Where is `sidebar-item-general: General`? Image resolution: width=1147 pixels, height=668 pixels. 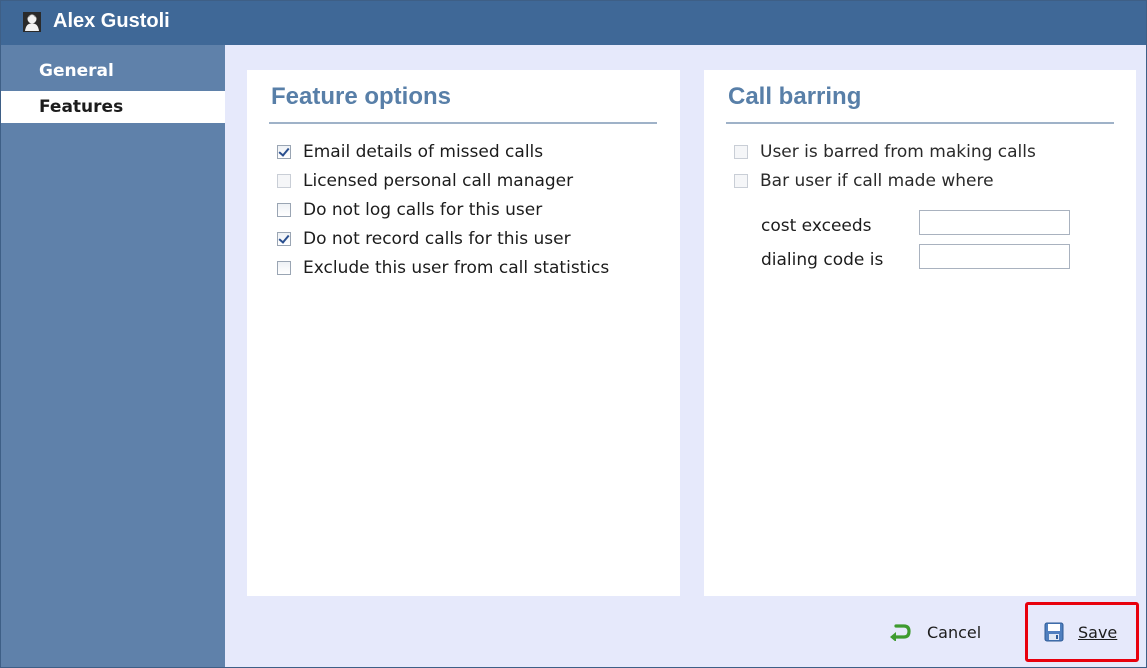 sidebar-item-general: General is located at coordinates (113, 71).